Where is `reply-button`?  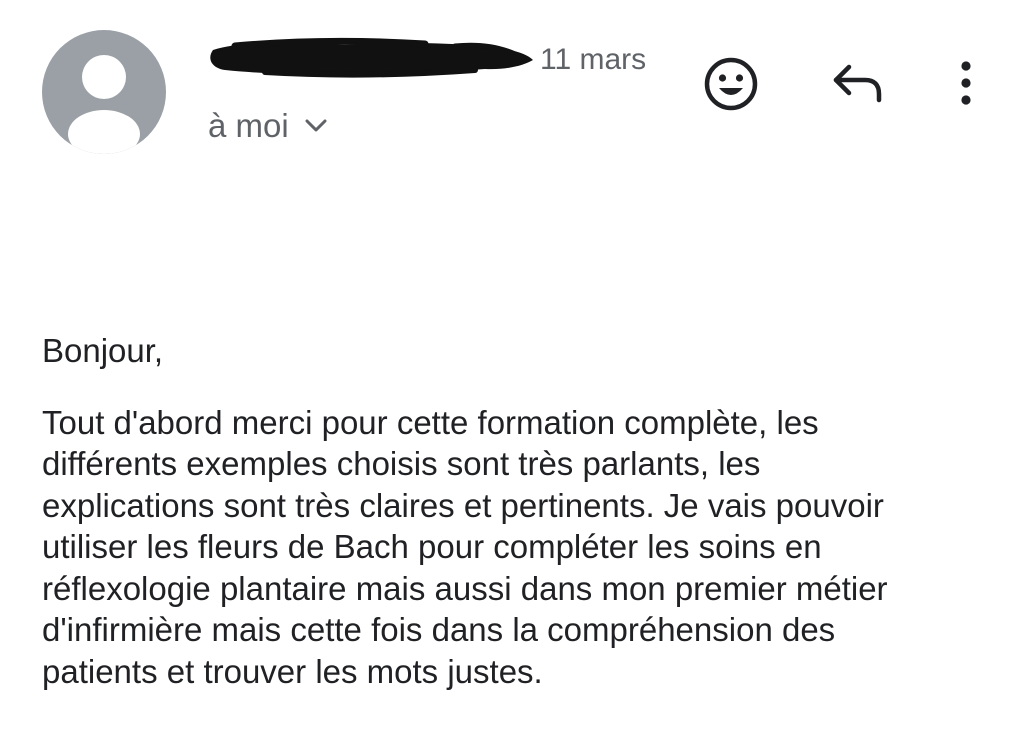 reply-button is located at coordinates (858, 83).